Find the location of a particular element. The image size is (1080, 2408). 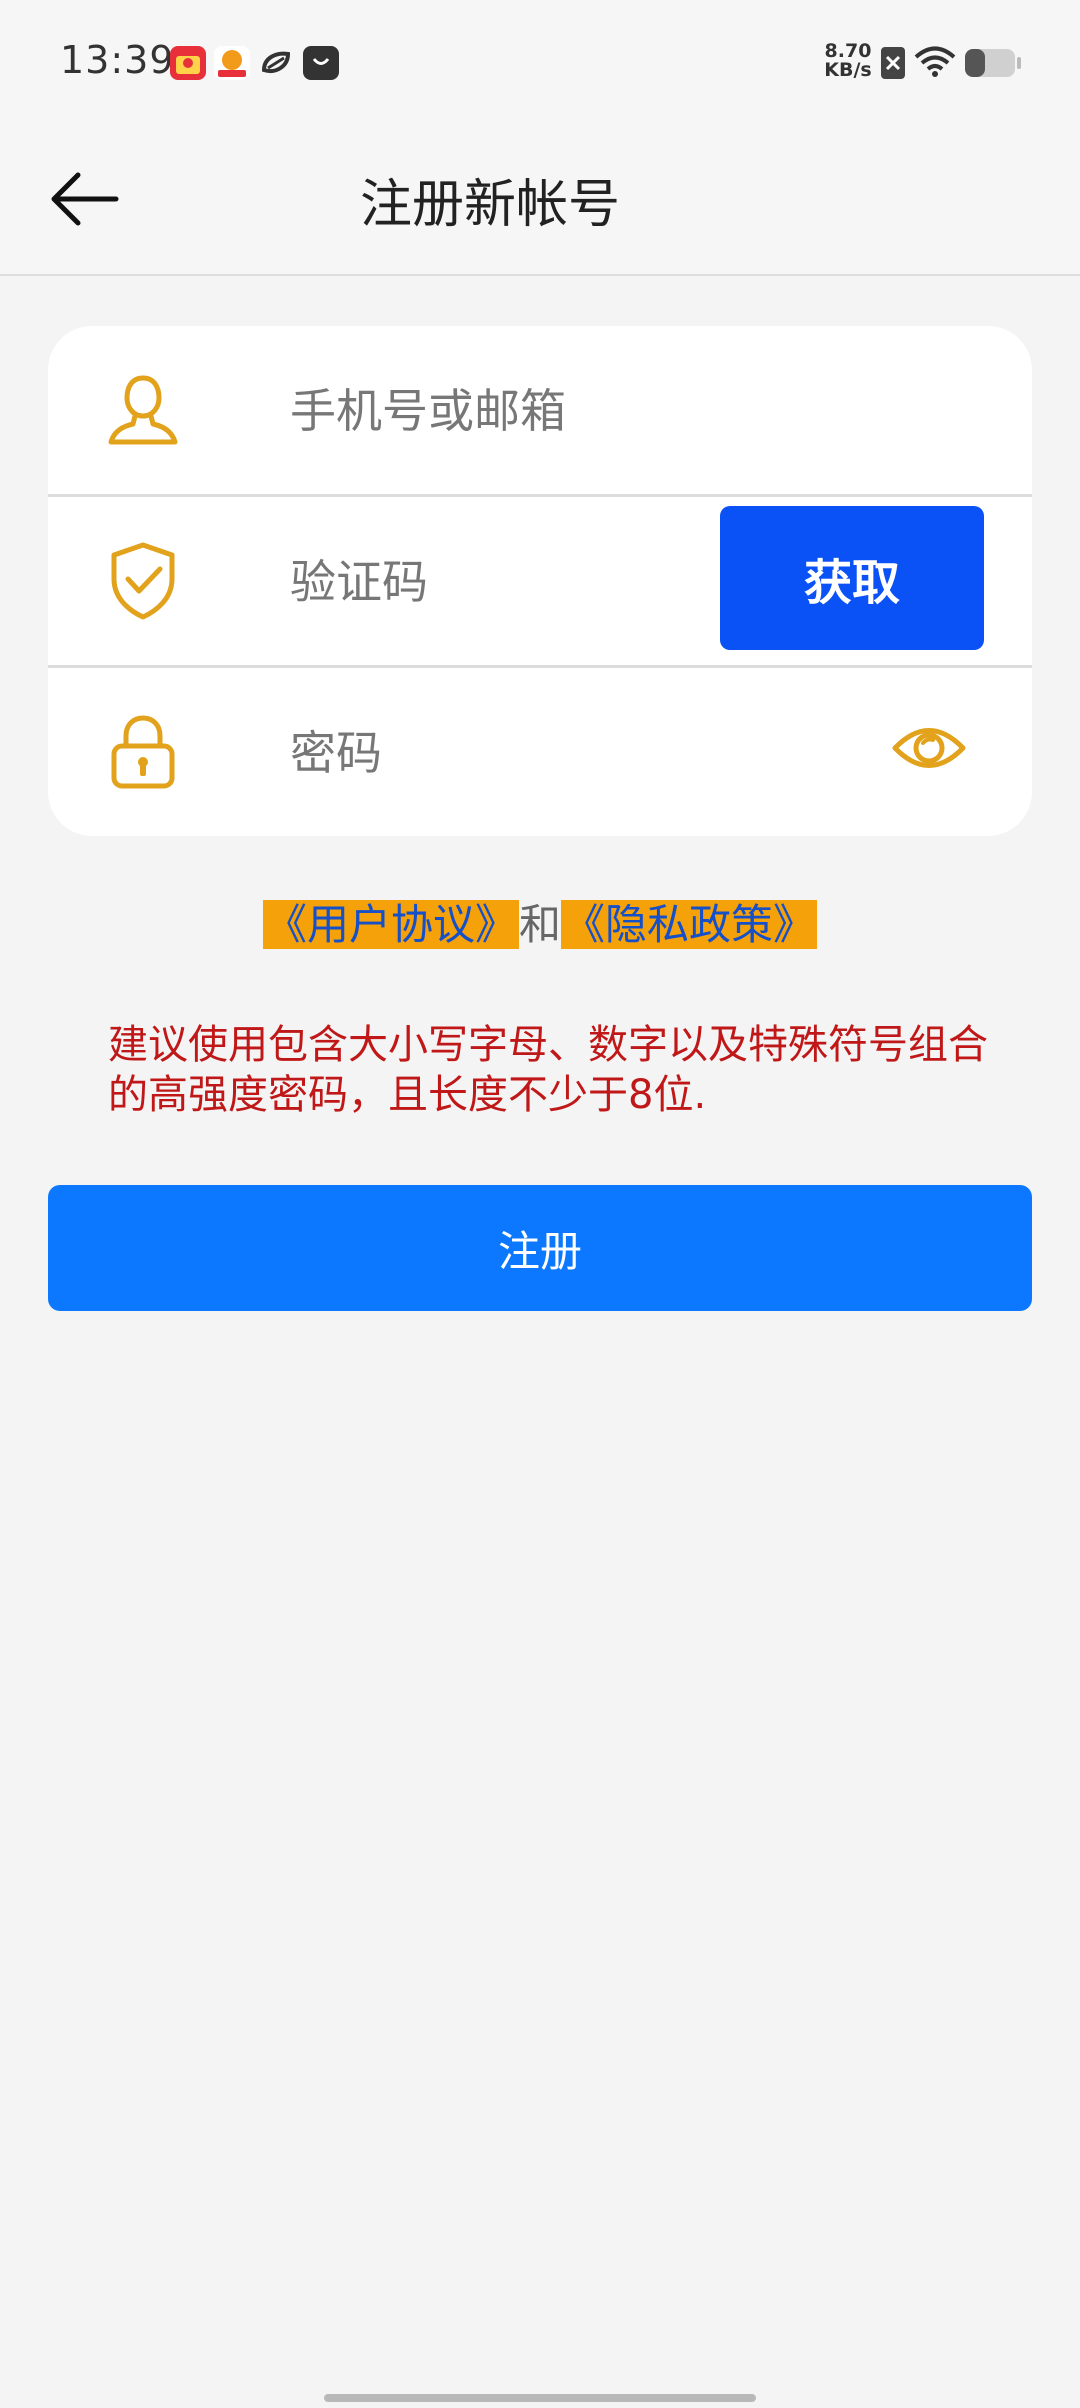

account-input is located at coordinates (518, 411).